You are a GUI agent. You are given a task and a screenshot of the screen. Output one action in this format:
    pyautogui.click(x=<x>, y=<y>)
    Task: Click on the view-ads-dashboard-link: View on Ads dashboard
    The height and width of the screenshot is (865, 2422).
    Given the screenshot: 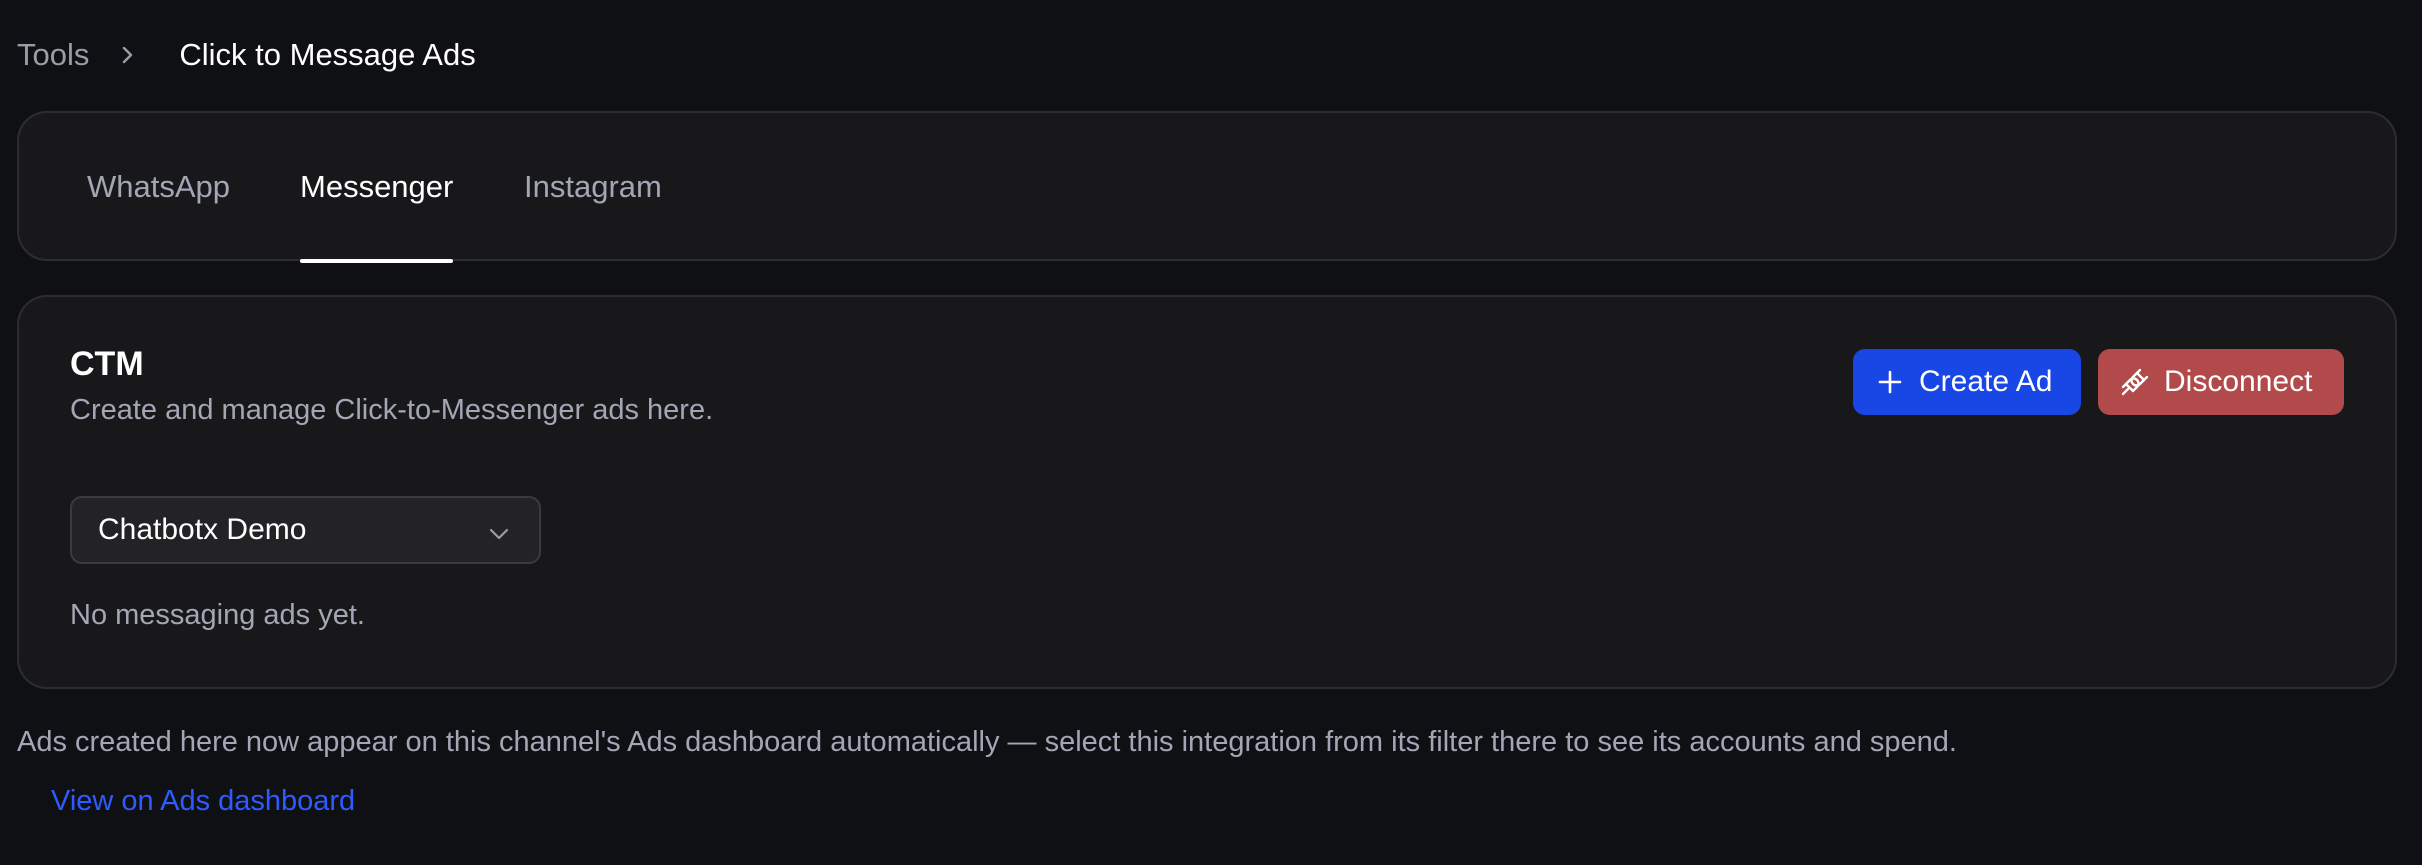 What is the action you would take?
    pyautogui.click(x=203, y=801)
    